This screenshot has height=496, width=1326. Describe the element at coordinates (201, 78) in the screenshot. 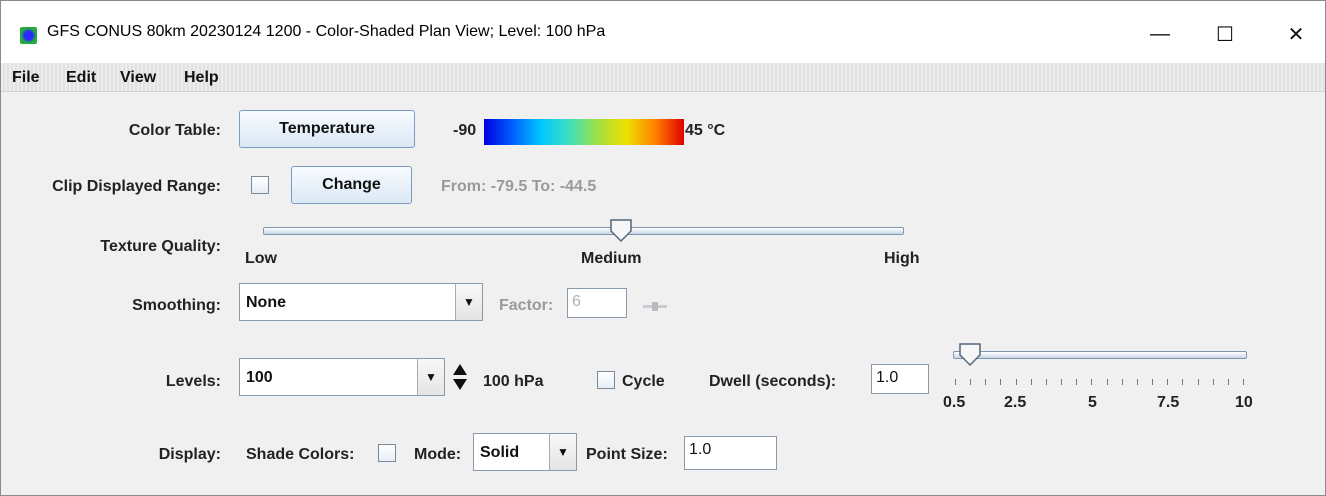

I see `menu-help: Help` at that location.